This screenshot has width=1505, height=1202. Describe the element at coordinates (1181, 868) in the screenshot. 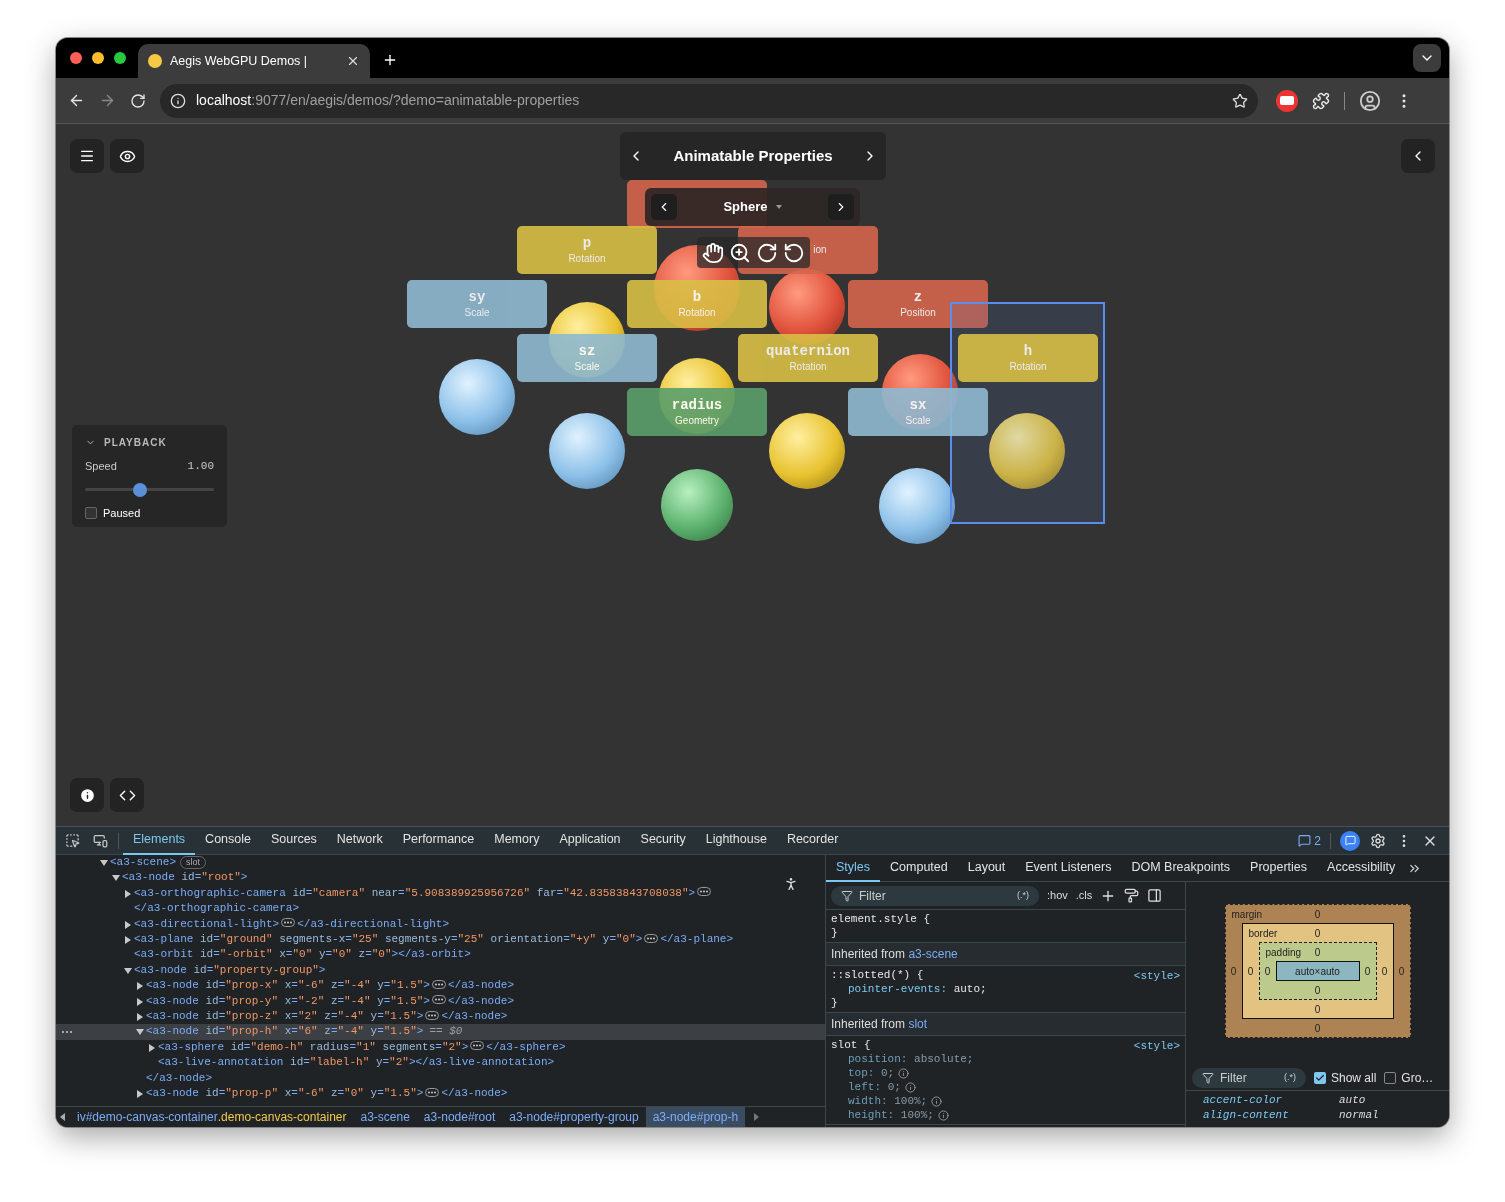

I see `sidebar-tab: DOM Breakpoints` at that location.